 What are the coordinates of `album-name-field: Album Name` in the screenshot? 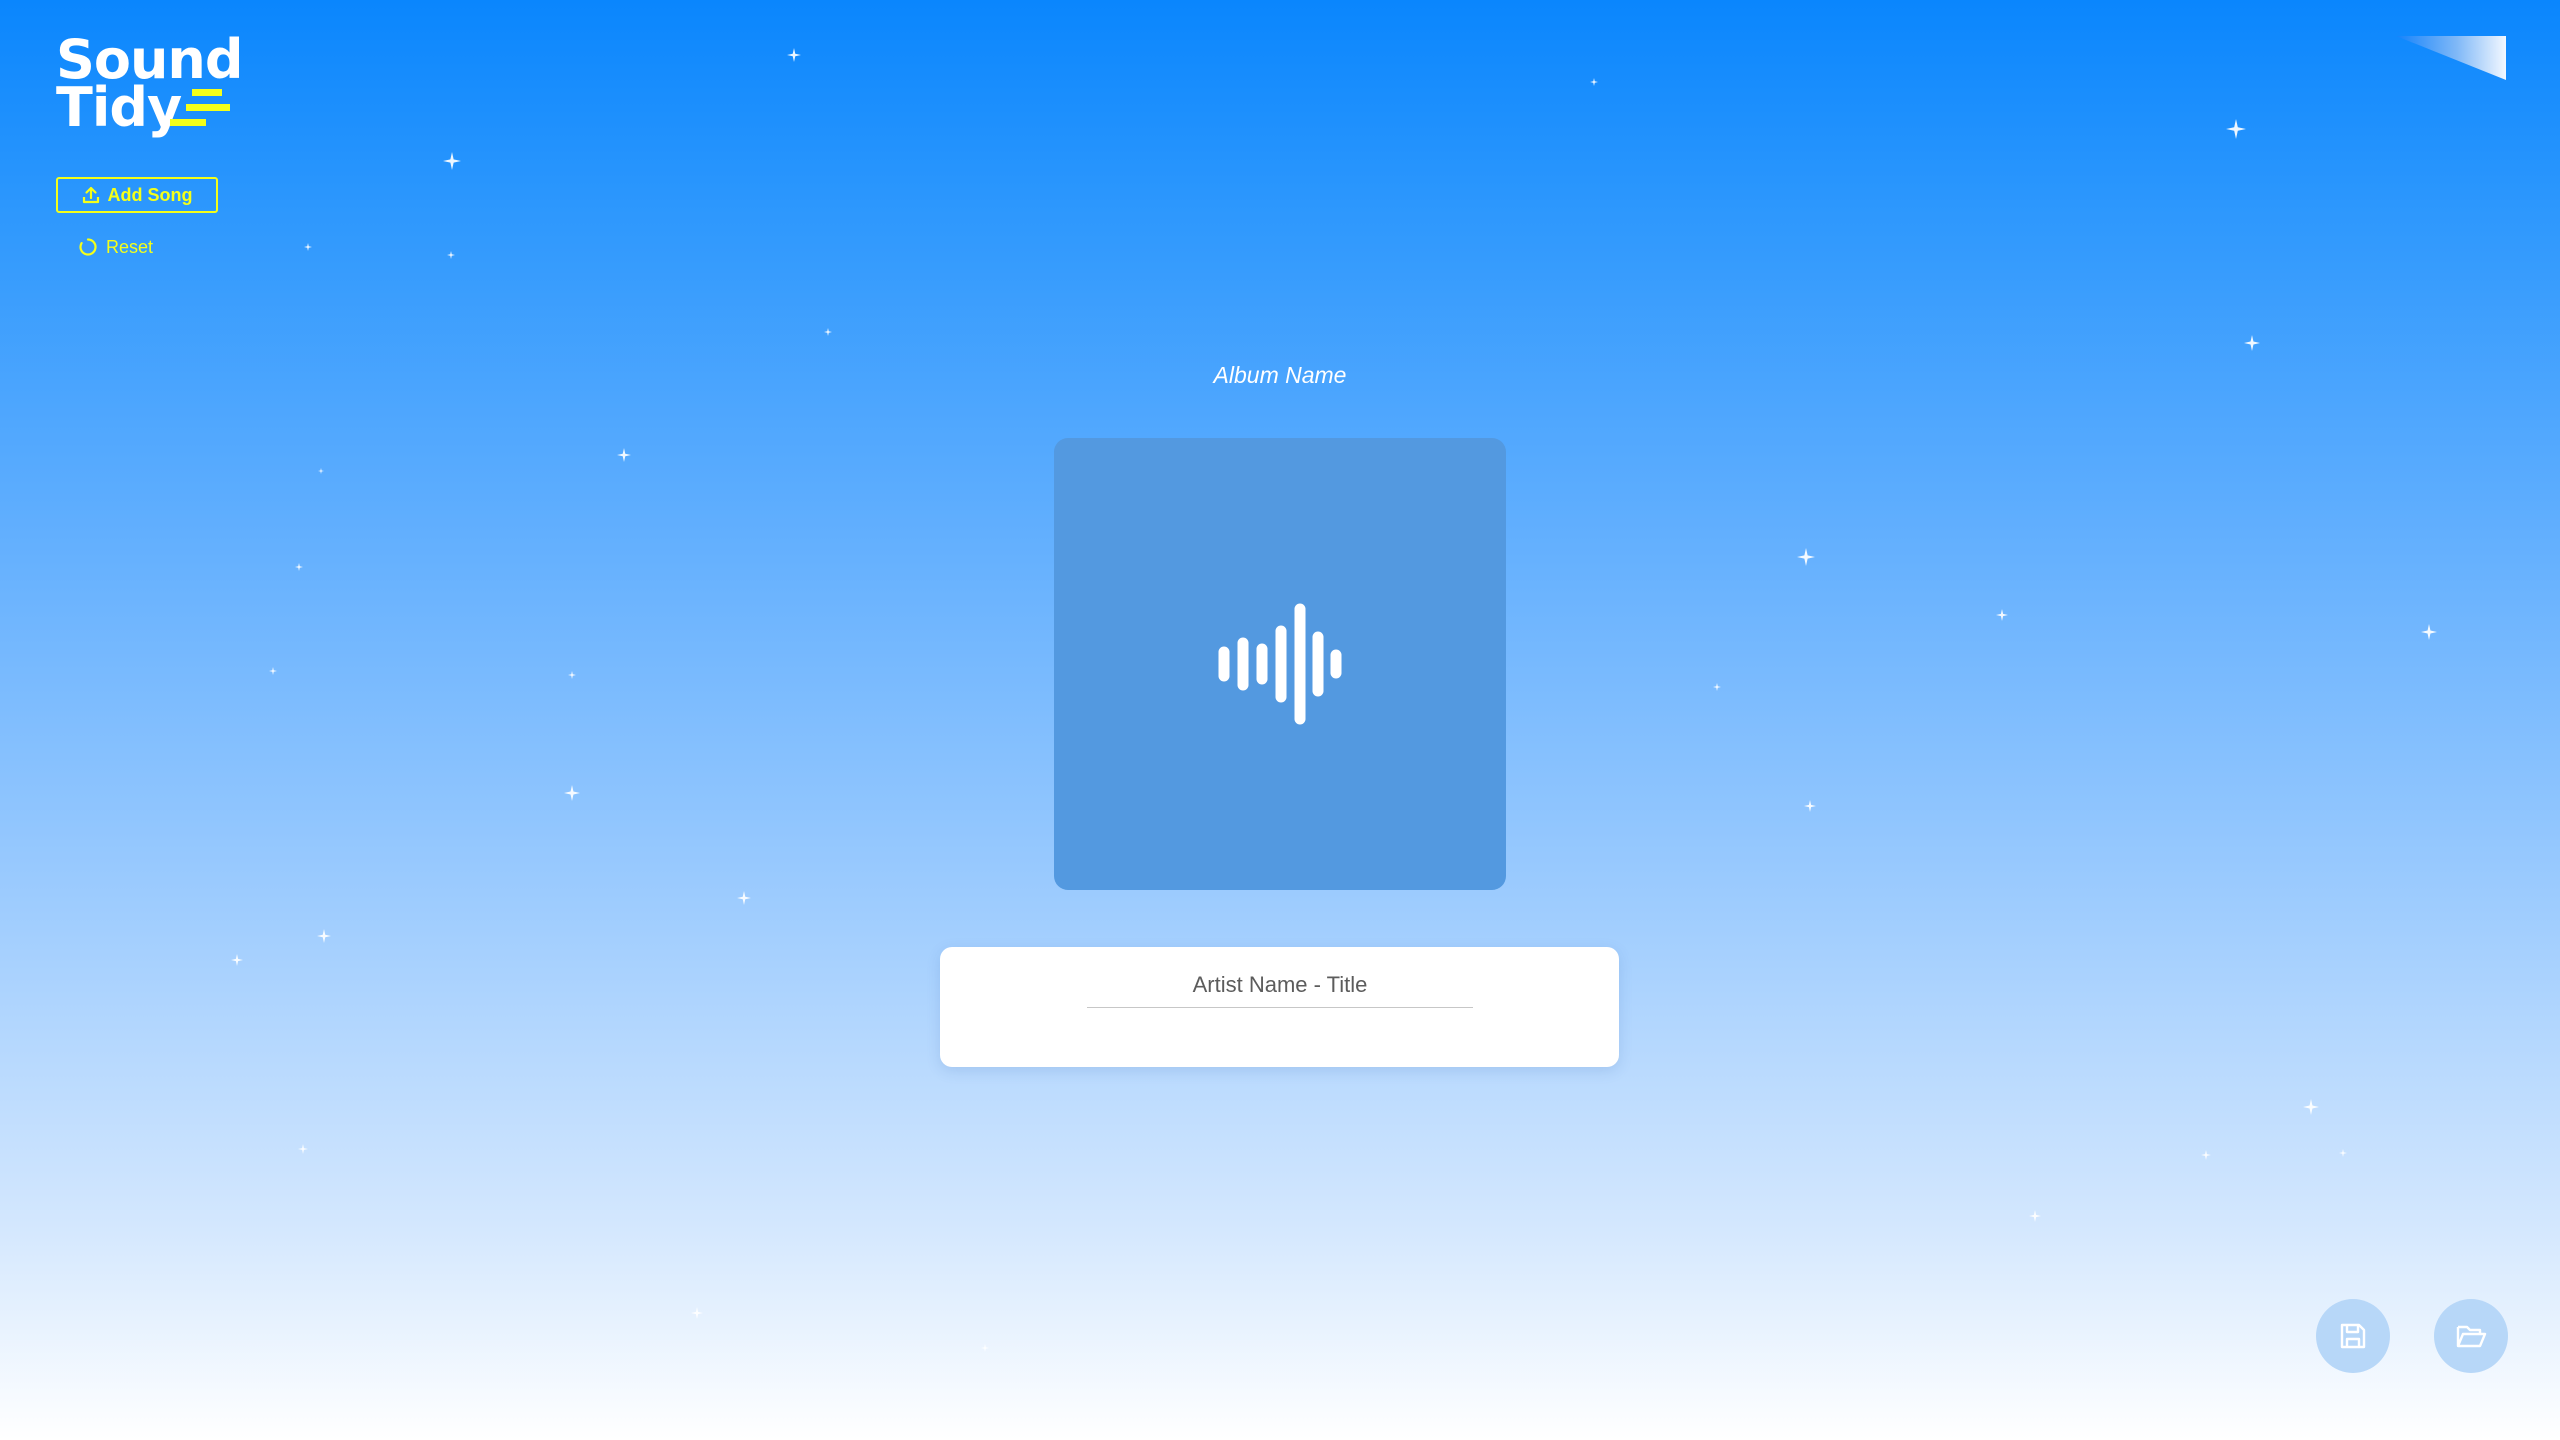 It's located at (1280, 375).